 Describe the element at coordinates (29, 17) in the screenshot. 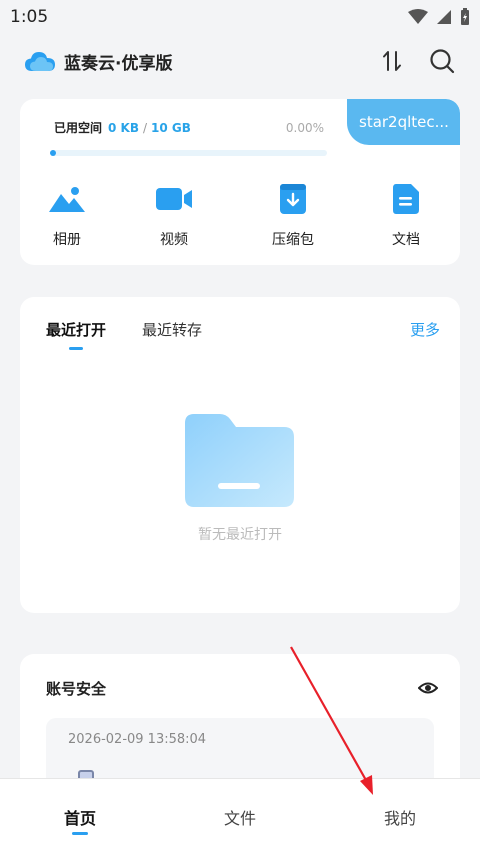

I see `status-time: 1:05` at that location.